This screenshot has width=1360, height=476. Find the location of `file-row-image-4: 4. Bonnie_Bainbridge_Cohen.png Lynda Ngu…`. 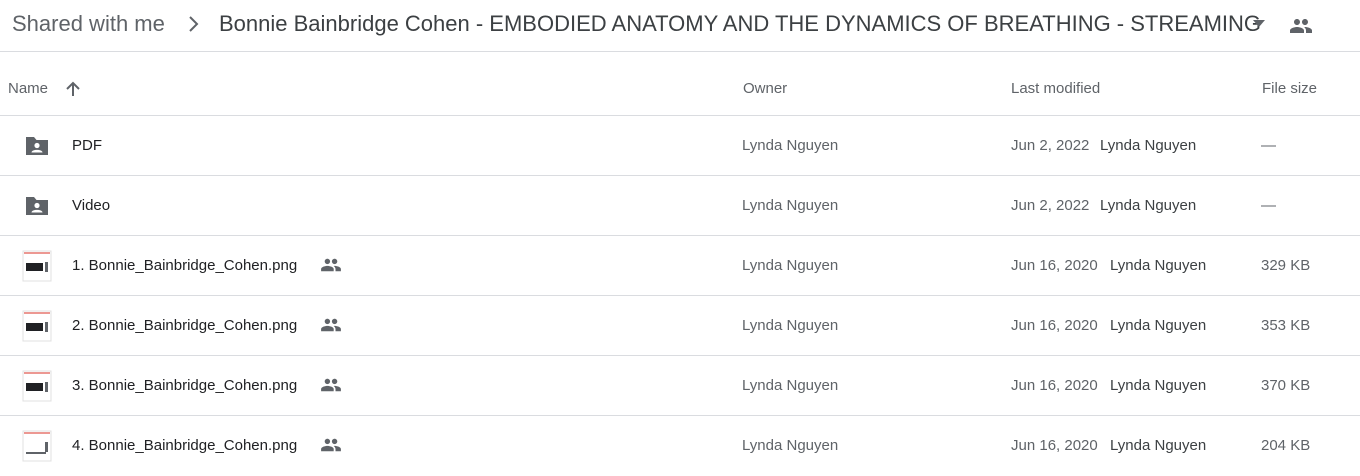

file-row-image-4: 4. Bonnie_Bainbridge_Cohen.png Lynda Ngu… is located at coordinates (680, 446).